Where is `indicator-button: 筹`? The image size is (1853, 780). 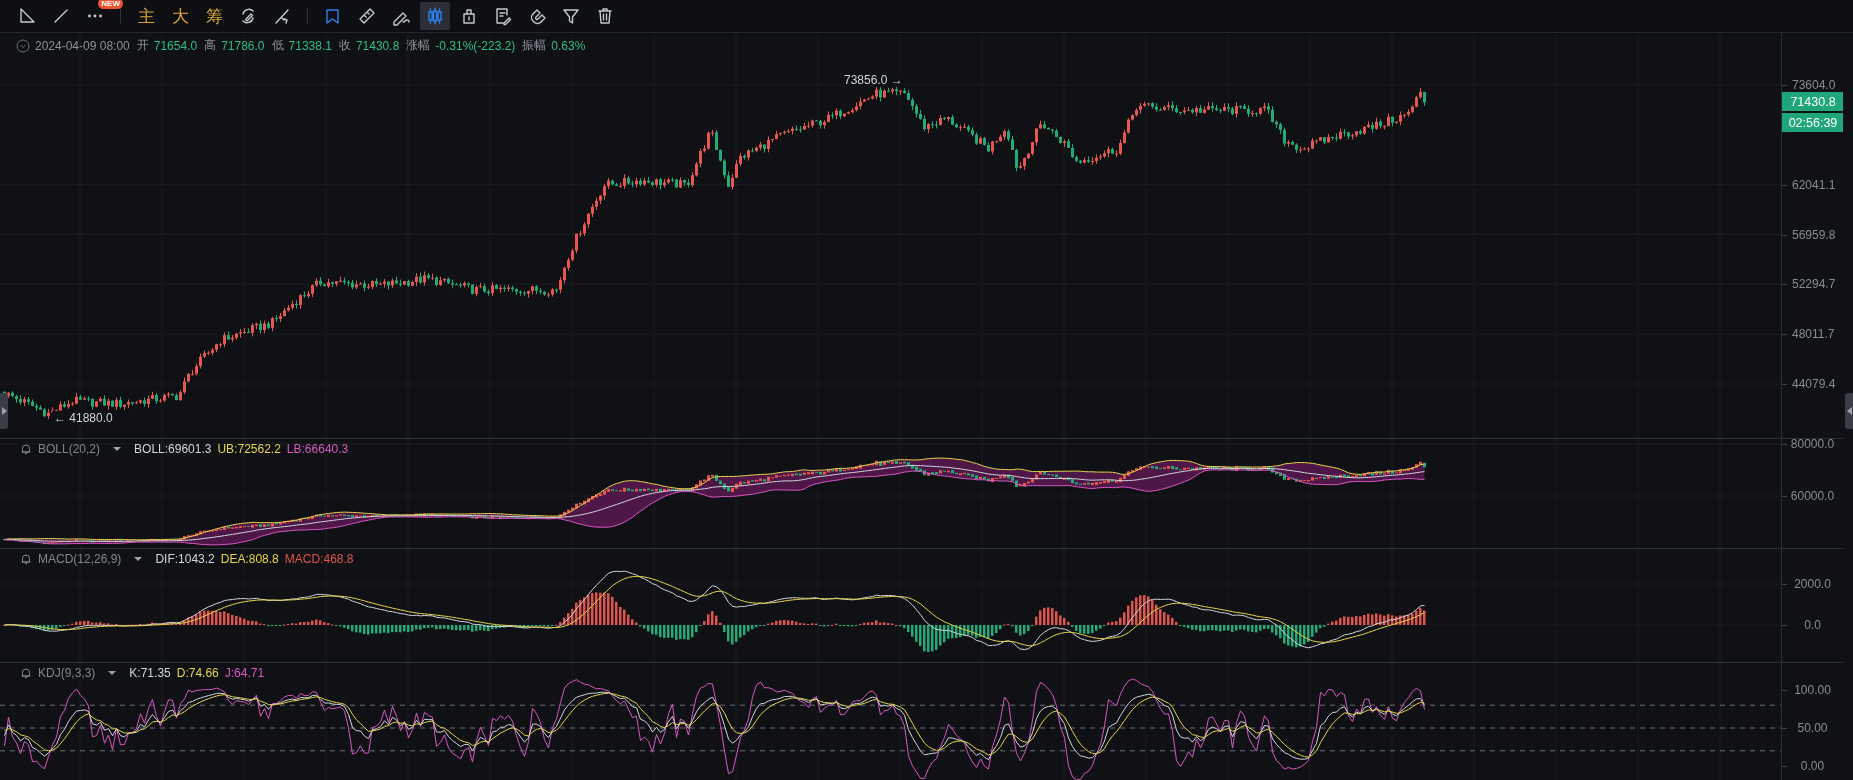 indicator-button: 筹 is located at coordinates (214, 16).